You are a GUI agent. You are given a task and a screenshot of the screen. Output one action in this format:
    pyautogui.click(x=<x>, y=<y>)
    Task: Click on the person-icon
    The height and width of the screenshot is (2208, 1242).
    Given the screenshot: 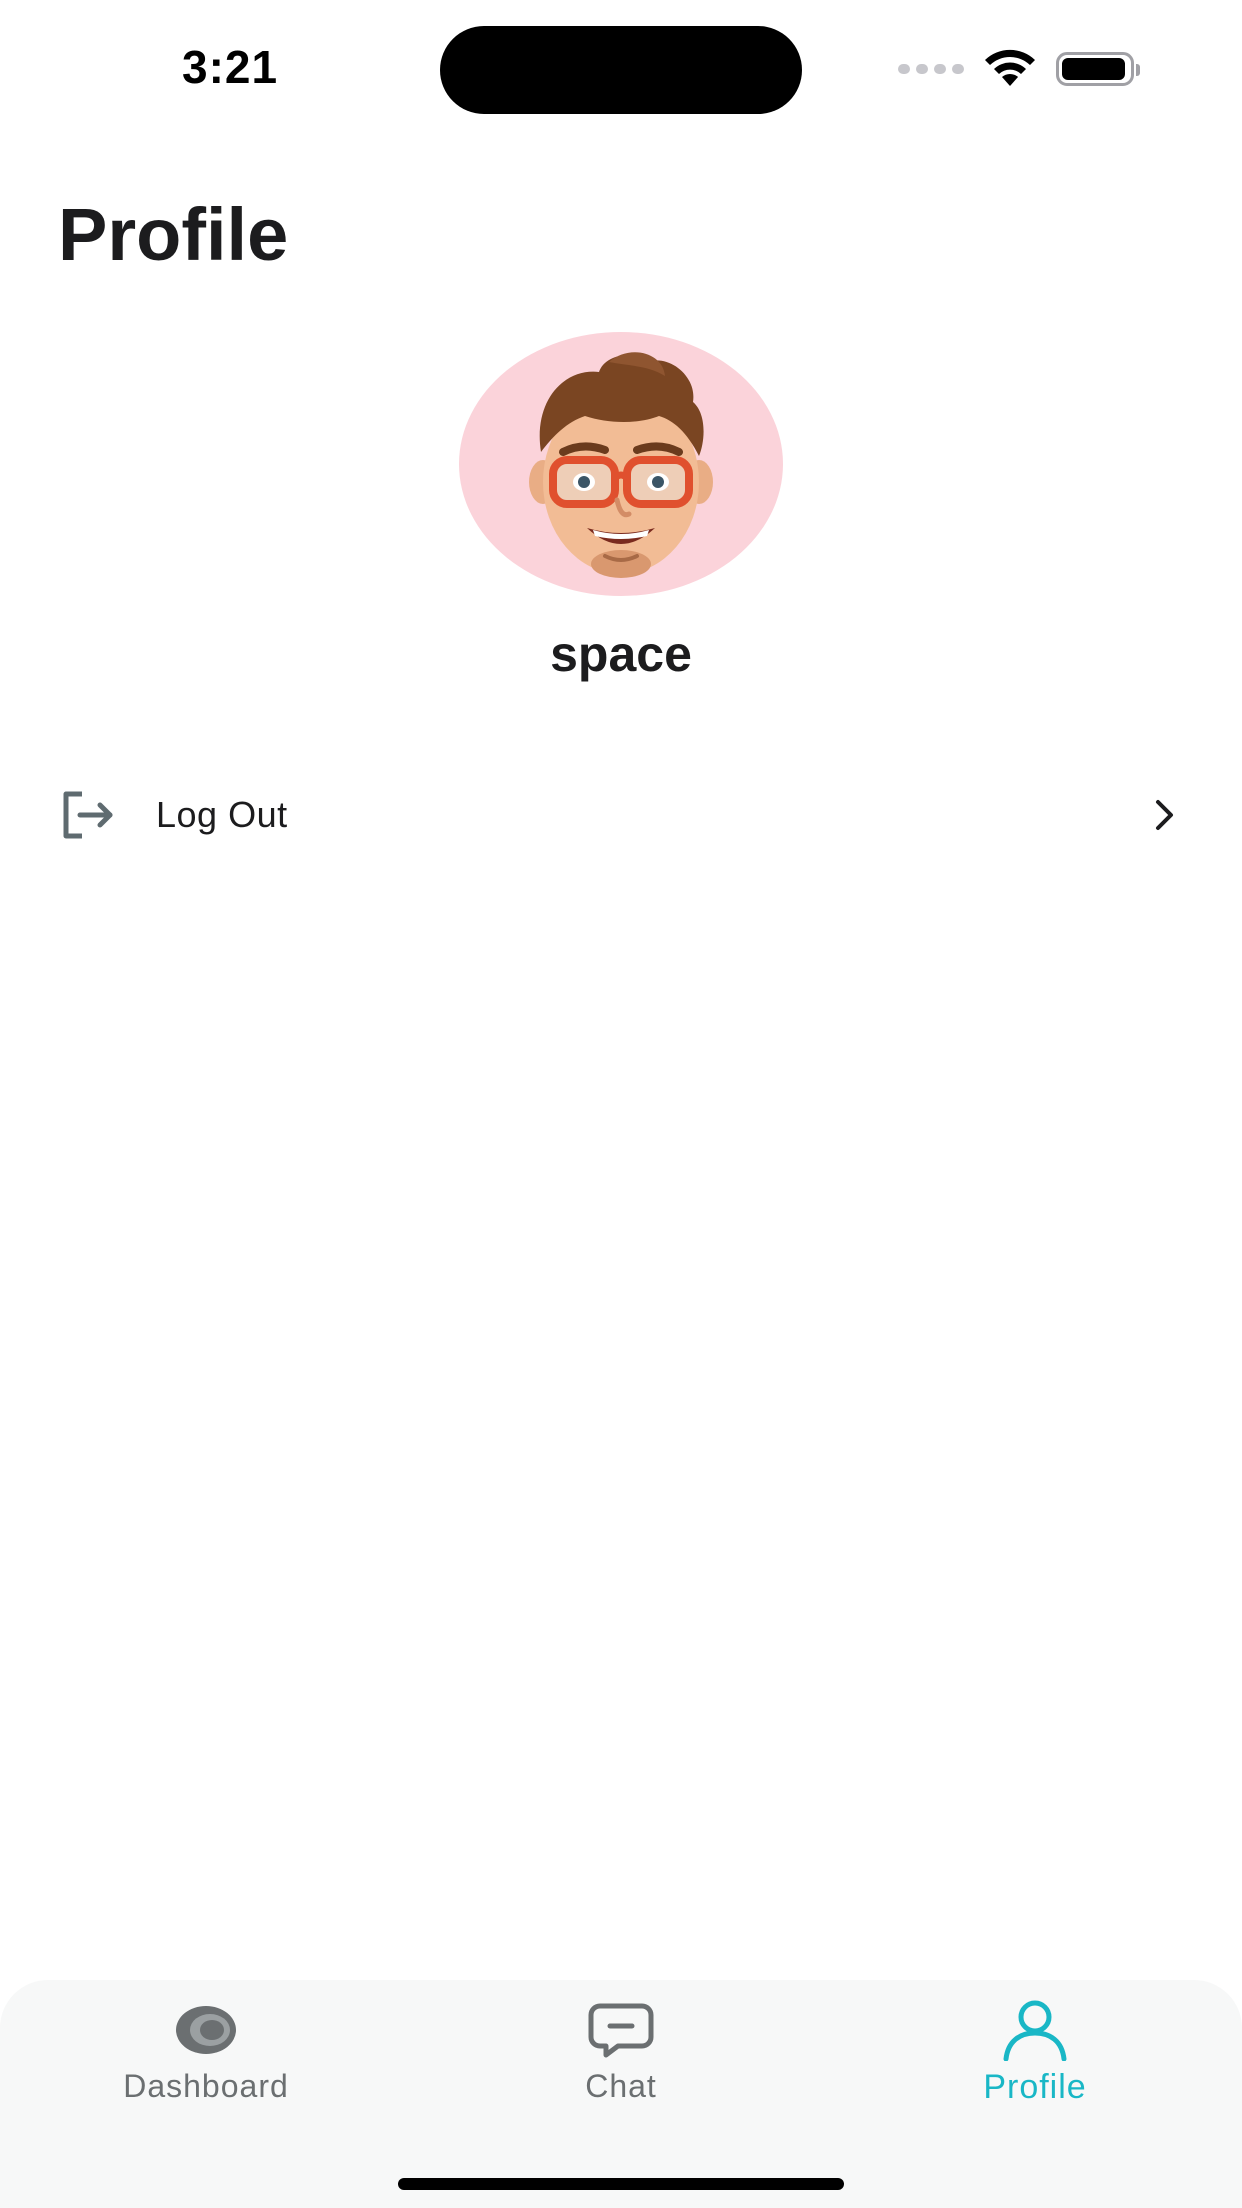 What is the action you would take?
    pyautogui.click(x=1035, y=2030)
    